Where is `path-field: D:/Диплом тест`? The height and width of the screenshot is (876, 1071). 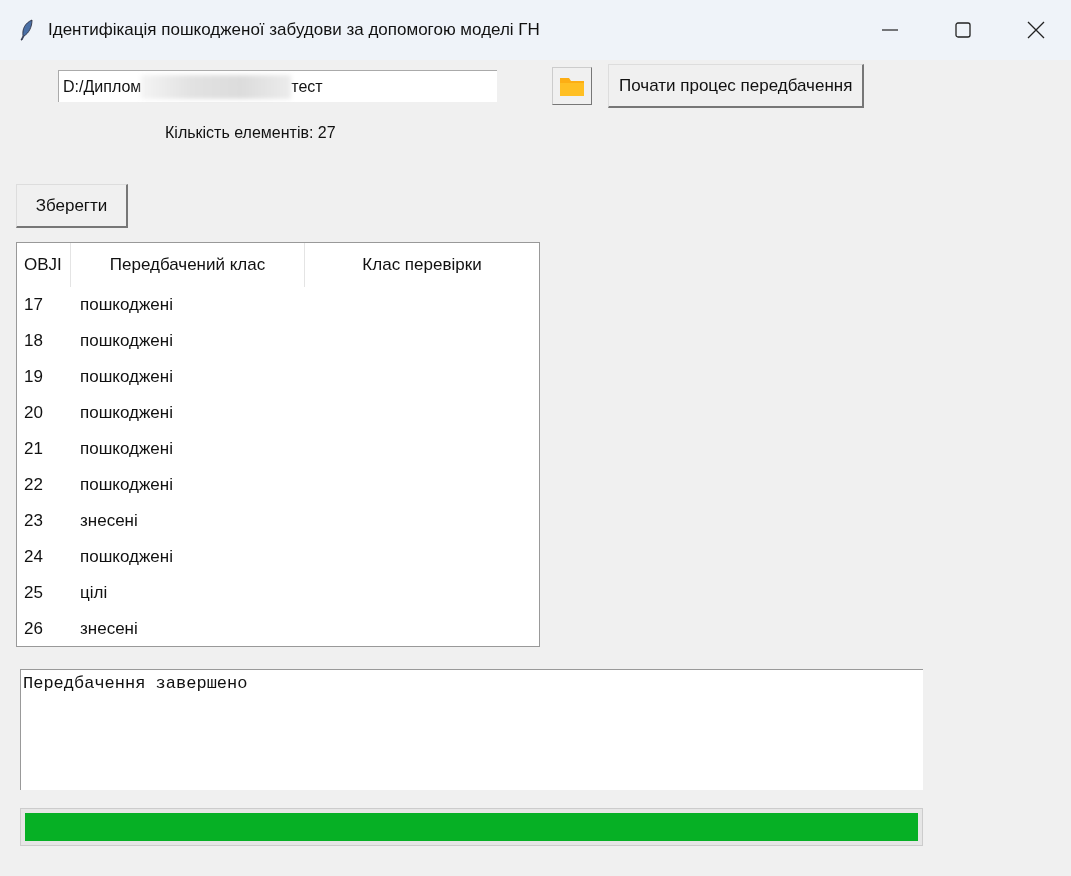
path-field: D:/Диплом тест is located at coordinates (277, 86).